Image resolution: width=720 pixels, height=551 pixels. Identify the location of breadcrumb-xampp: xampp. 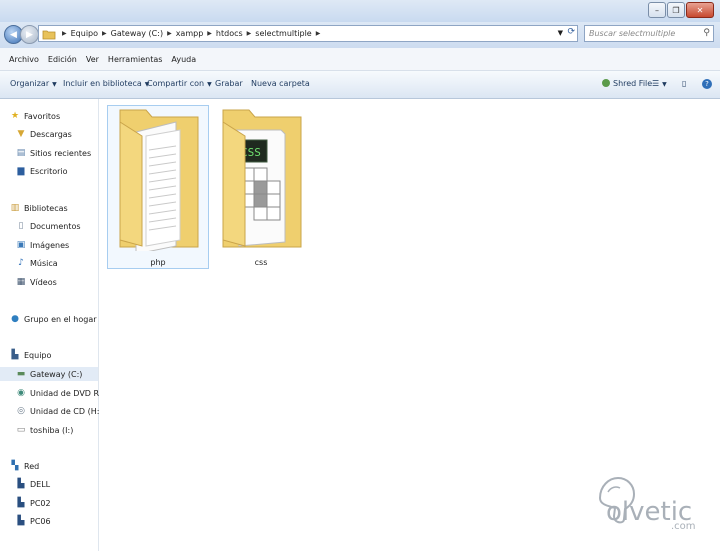
(190, 33).